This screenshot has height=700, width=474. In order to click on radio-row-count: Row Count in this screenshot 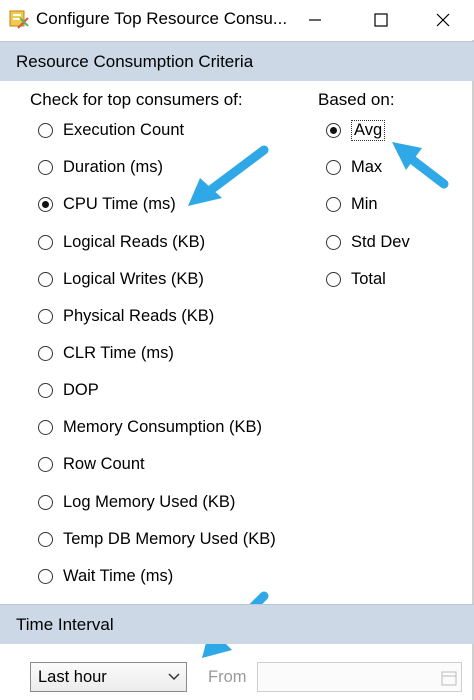, I will do `click(91, 464)`.